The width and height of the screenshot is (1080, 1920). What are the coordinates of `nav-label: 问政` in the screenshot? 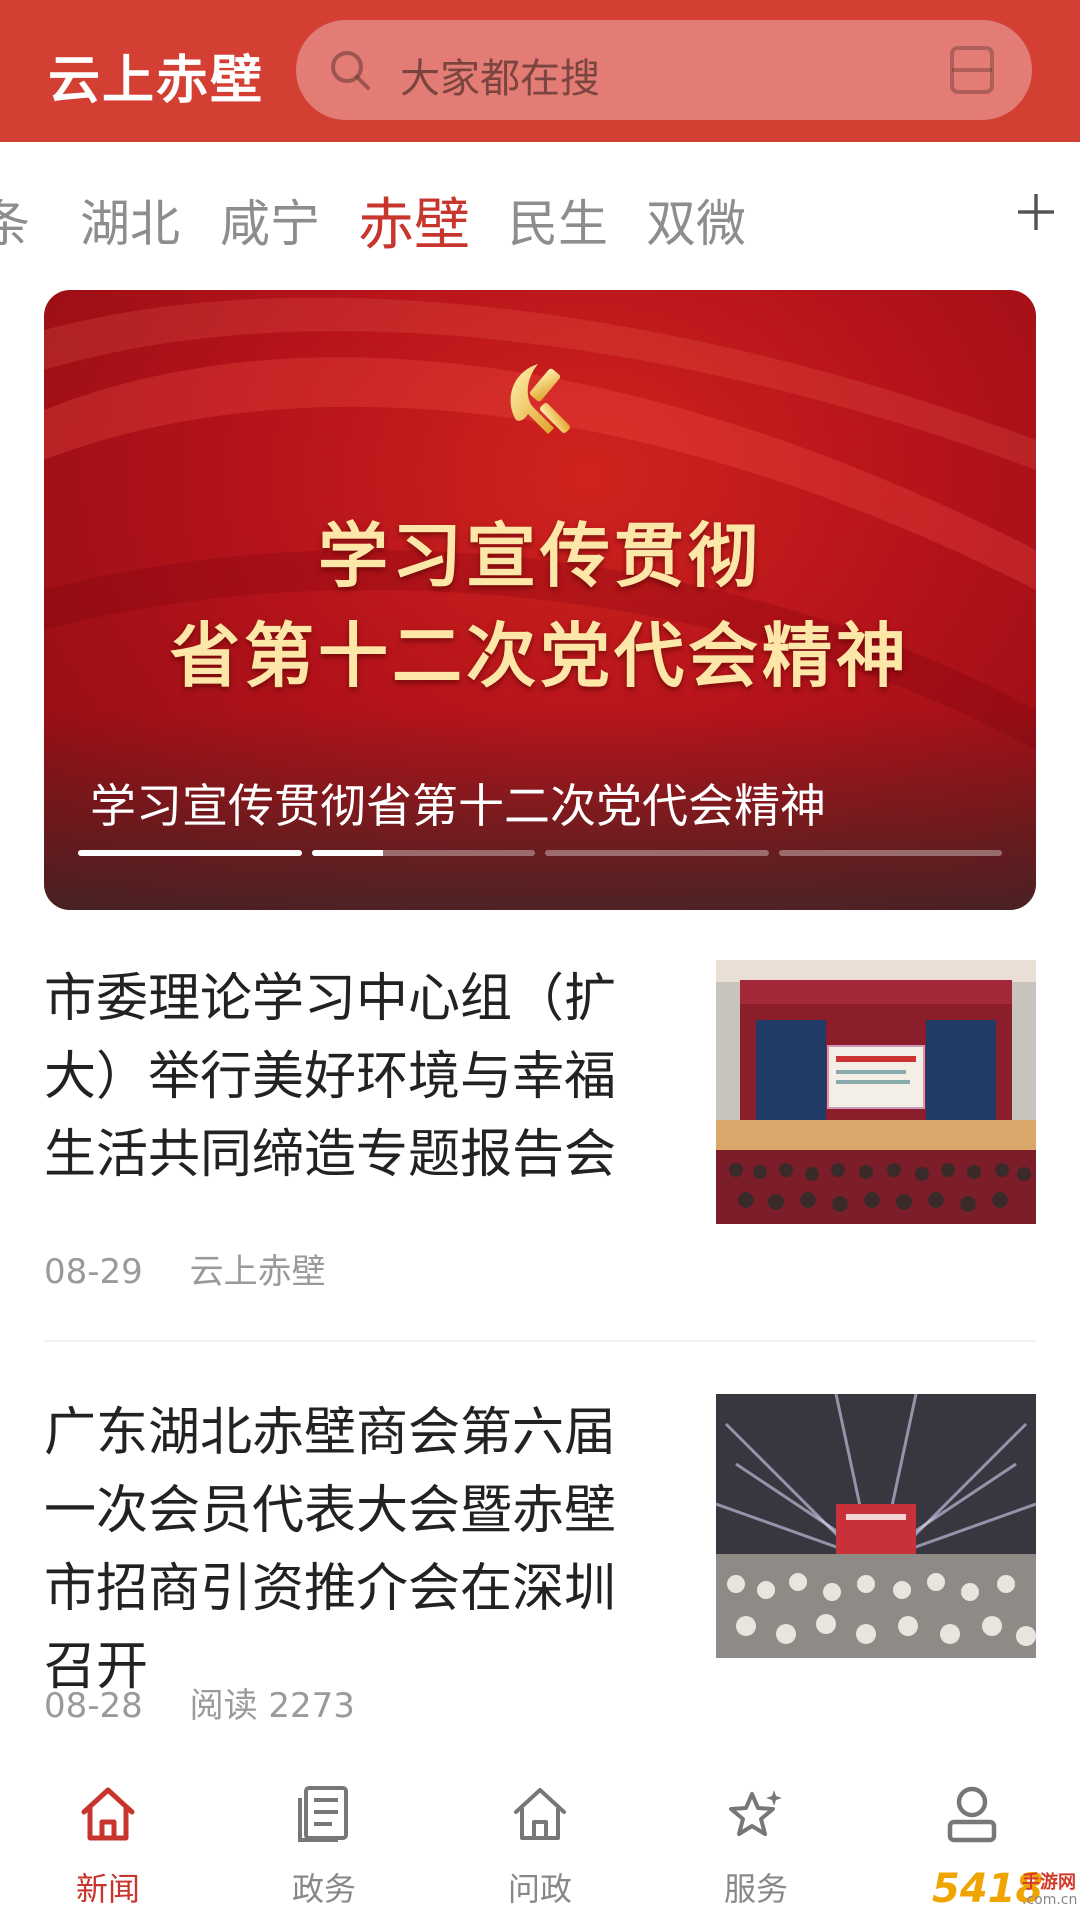 It's located at (539, 1889).